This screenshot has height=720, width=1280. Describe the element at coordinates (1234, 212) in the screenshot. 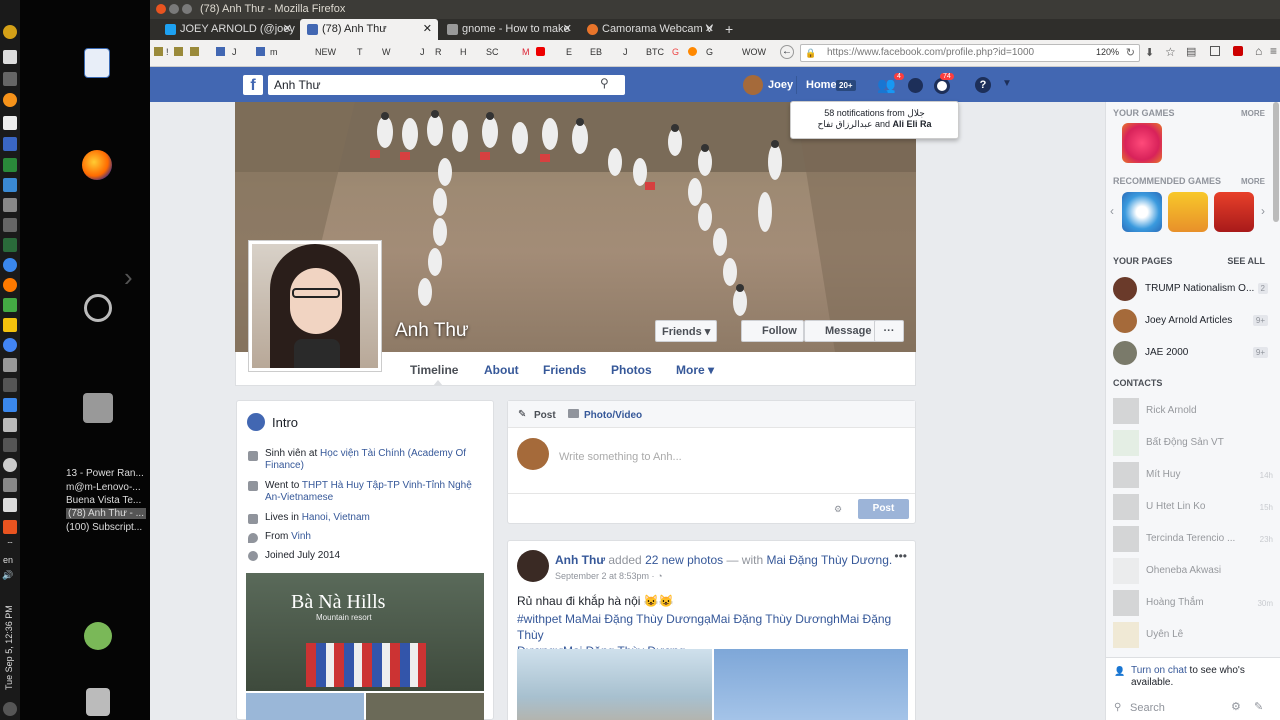

I see `slots-game-icon` at that location.